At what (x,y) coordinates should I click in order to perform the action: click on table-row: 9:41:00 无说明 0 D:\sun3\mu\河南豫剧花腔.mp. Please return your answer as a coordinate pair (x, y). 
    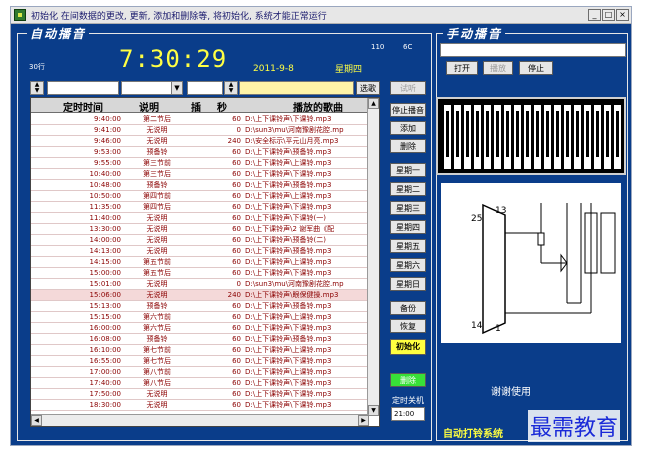
    Looking at the image, I should click on (205, 130).